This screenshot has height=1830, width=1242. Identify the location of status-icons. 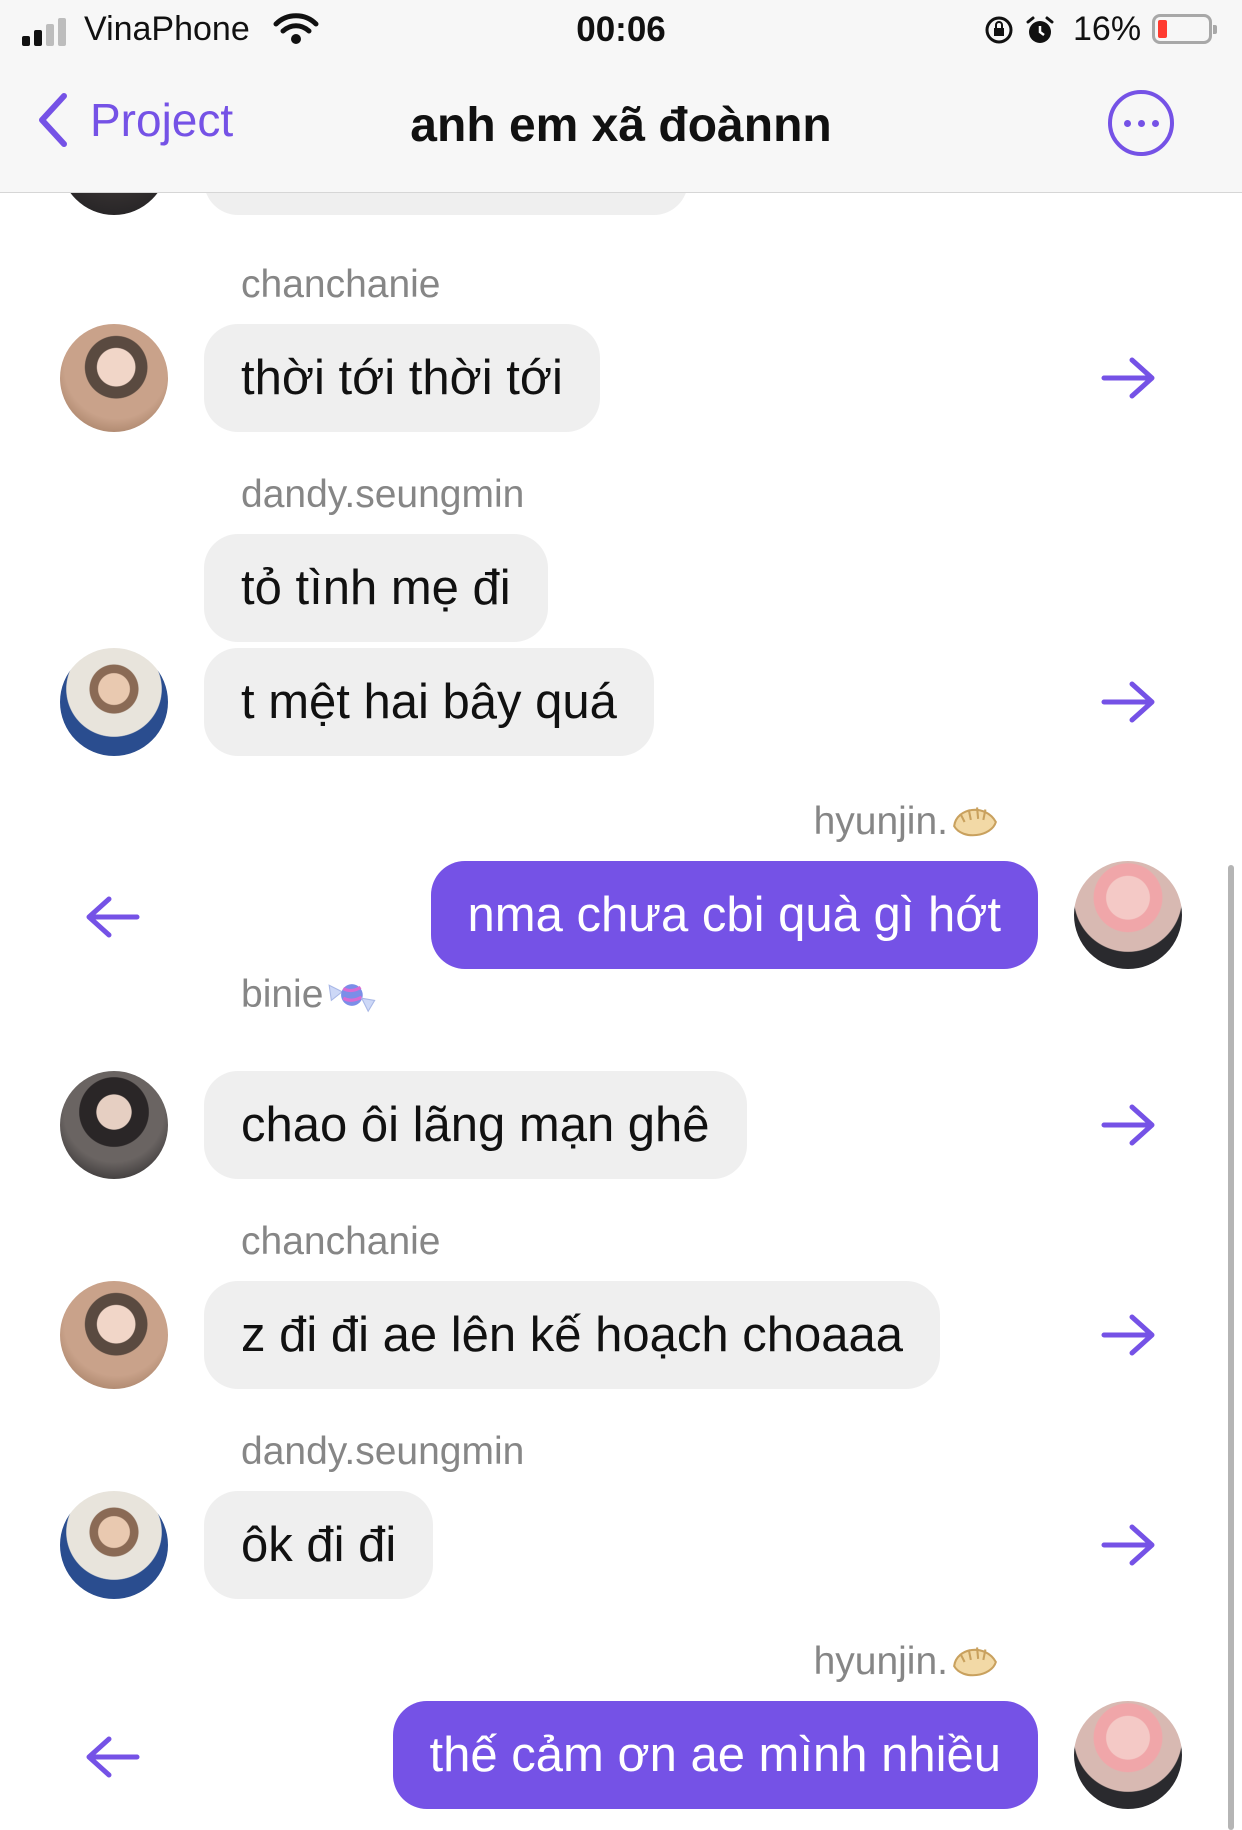
(1019, 30).